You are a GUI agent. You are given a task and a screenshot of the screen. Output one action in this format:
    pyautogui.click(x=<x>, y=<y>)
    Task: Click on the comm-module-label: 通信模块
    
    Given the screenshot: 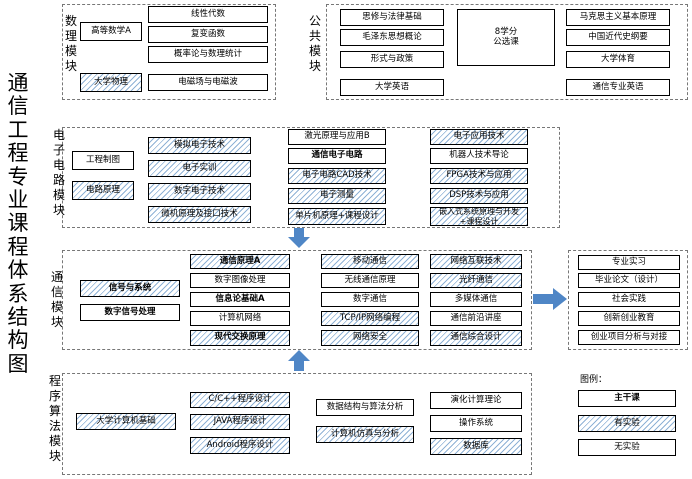 What is the action you would take?
    pyautogui.click(x=56, y=299)
    